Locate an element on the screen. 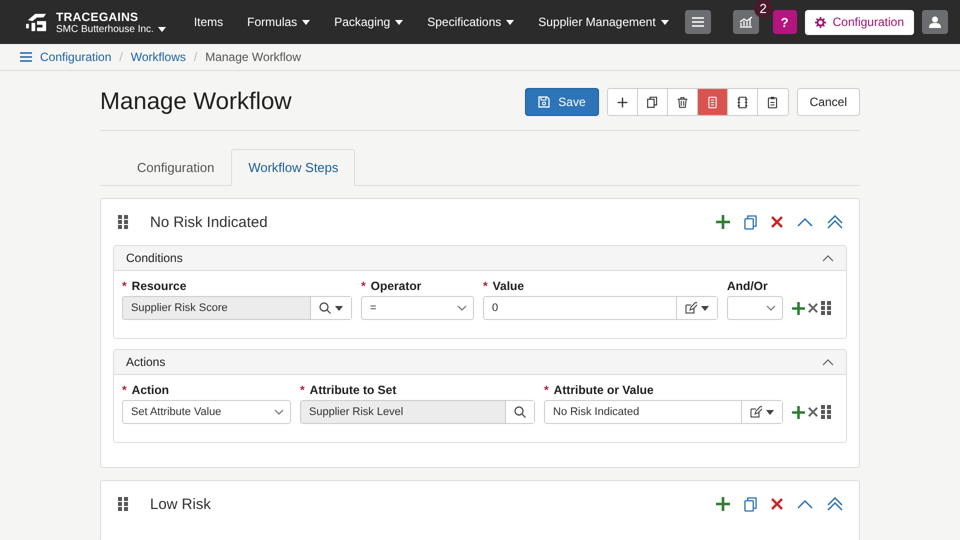 The height and width of the screenshot is (540, 960). notebook-icon is located at coordinates (742, 102).